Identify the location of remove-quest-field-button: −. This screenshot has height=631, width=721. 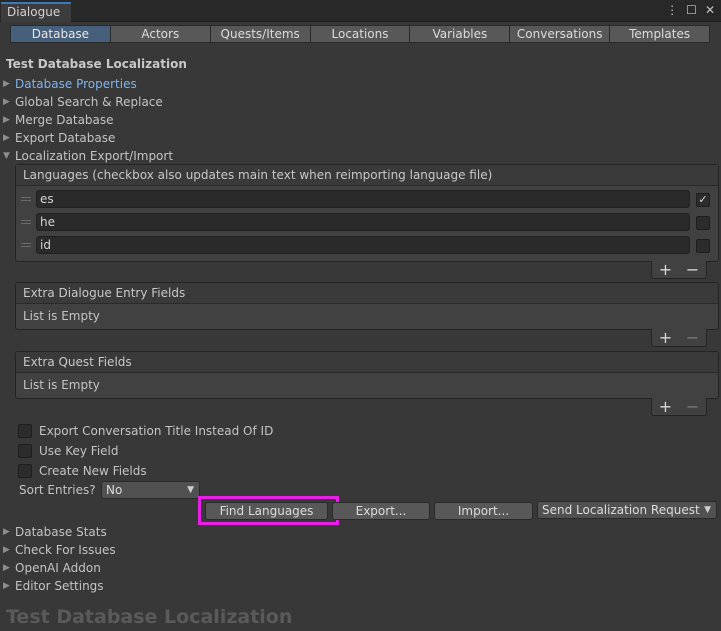
(692, 406).